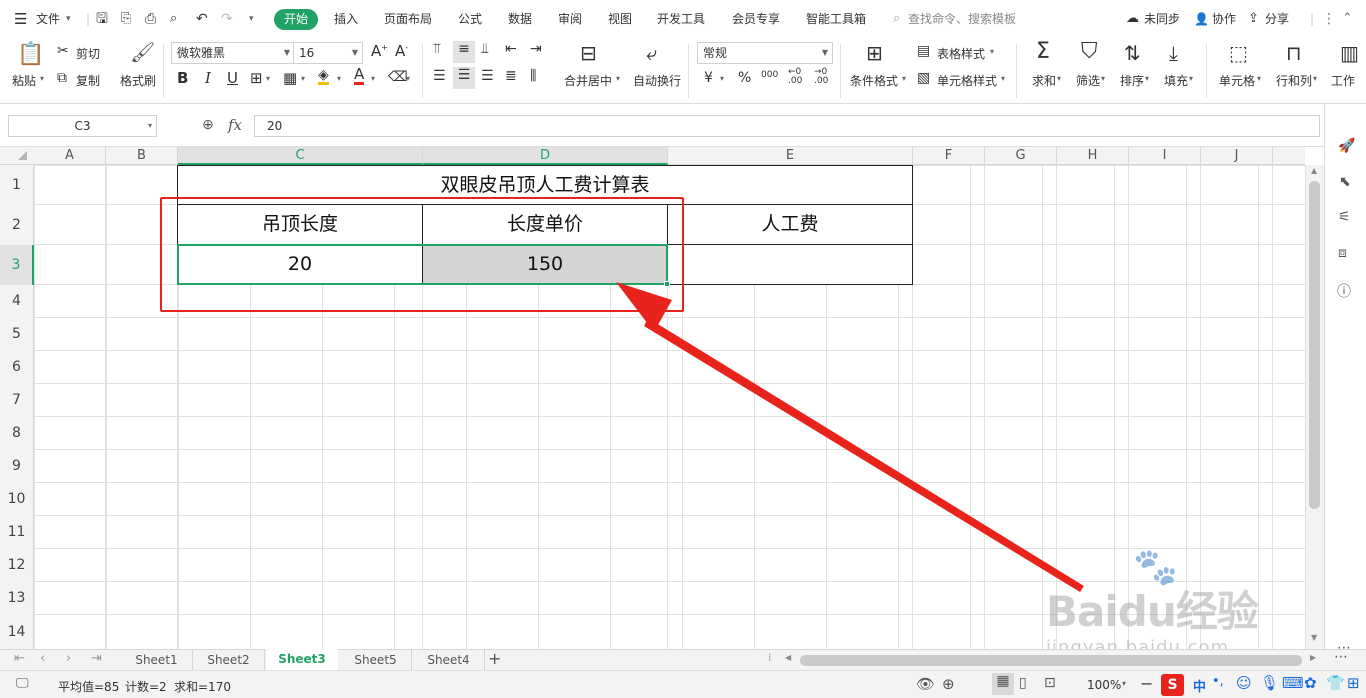 The height and width of the screenshot is (698, 1366). I want to click on sum-button: 求和, so click(1044, 80).